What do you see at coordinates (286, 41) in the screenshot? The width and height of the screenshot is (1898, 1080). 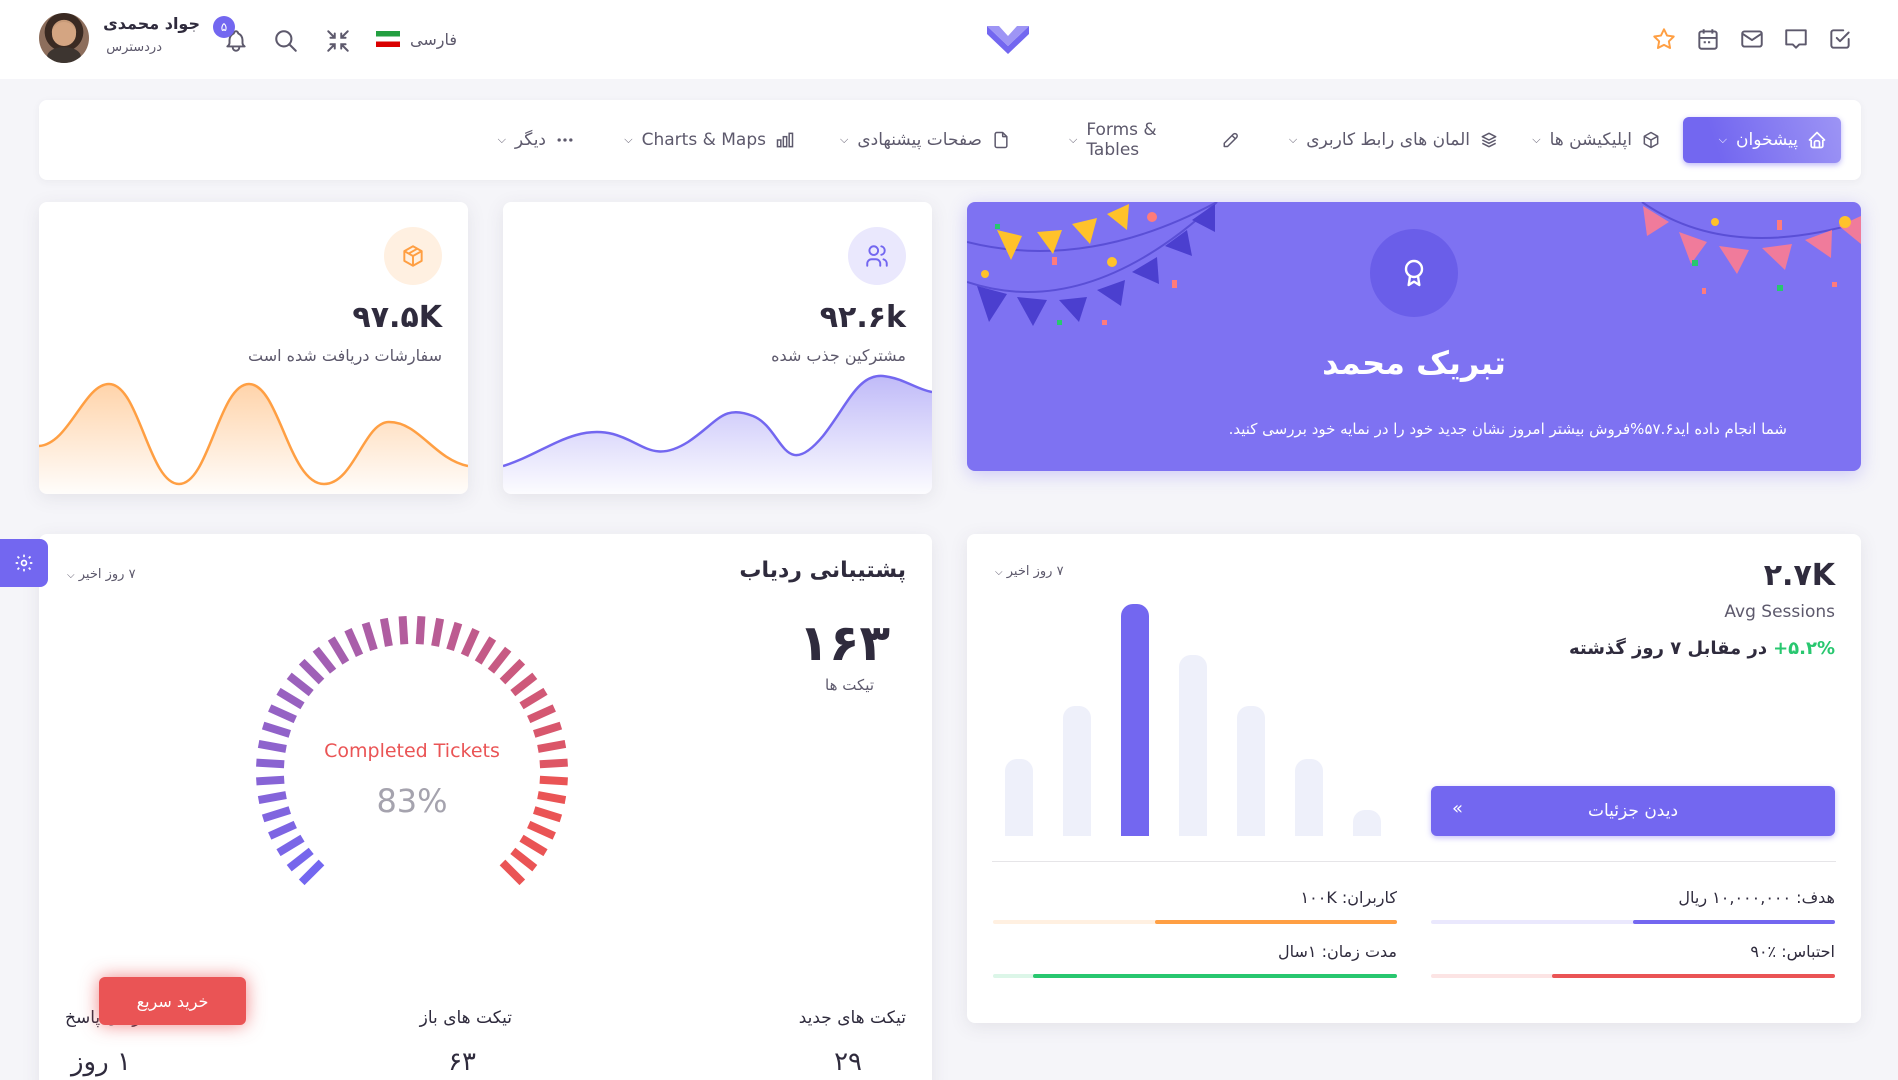 I see `search-icon` at bounding box center [286, 41].